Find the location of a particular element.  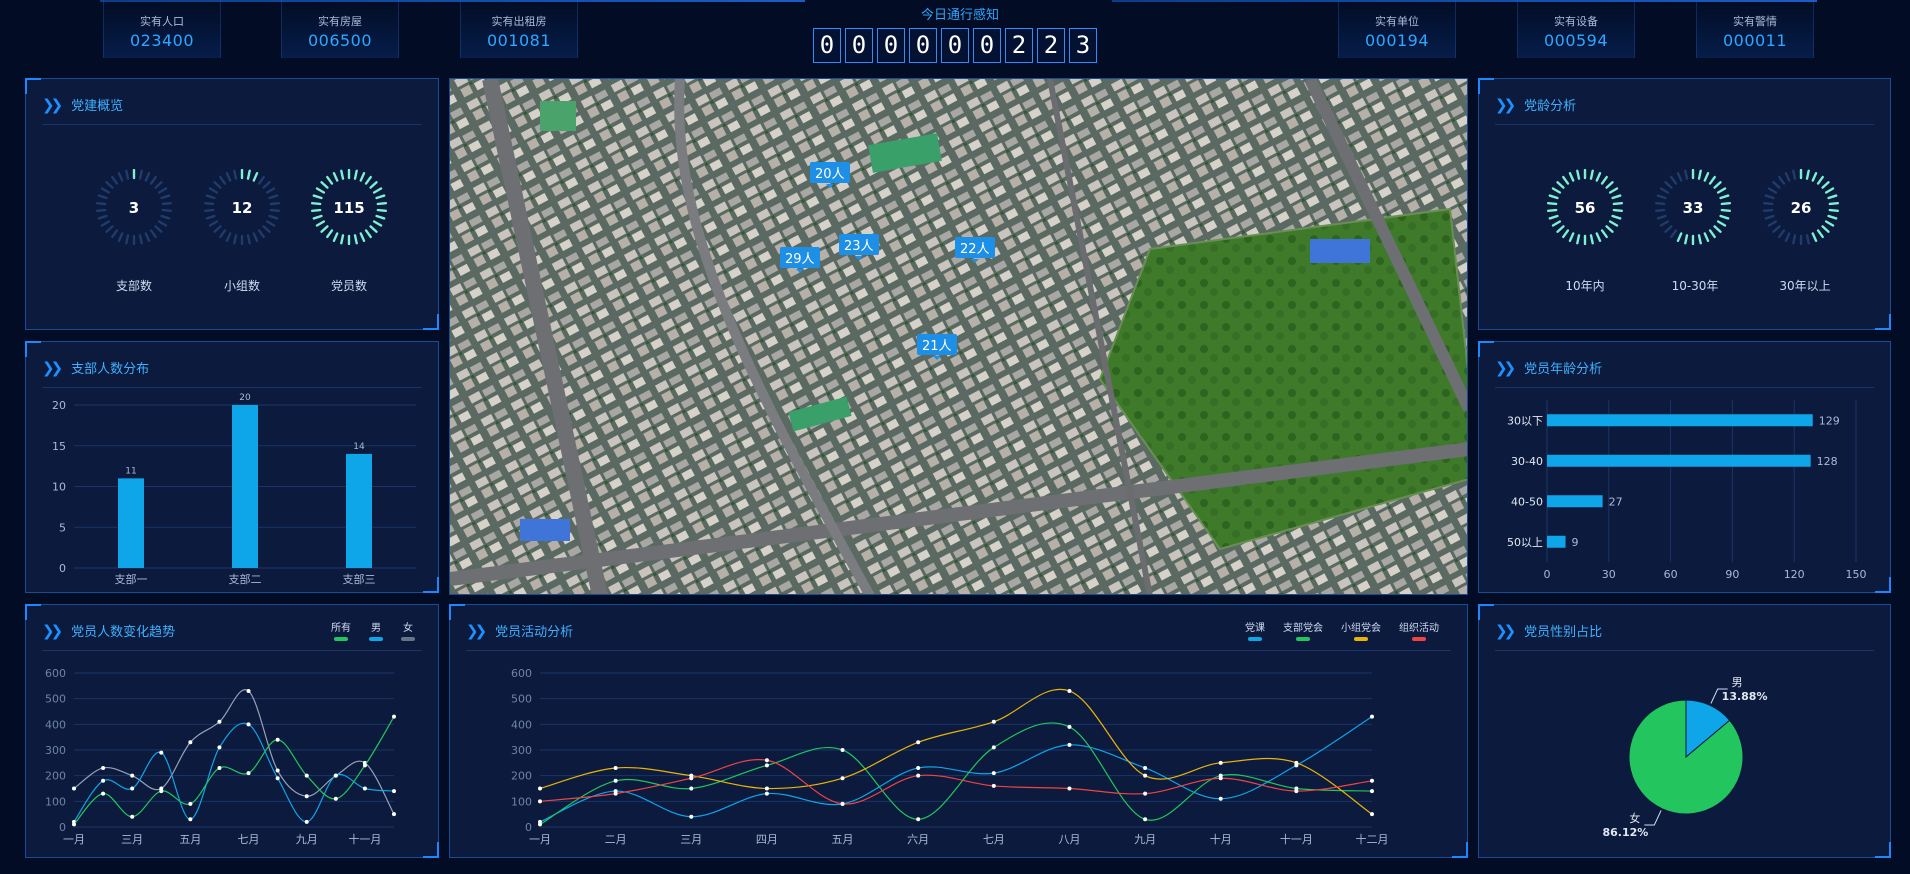

legend-item-female: 女 is located at coordinates (408, 630).